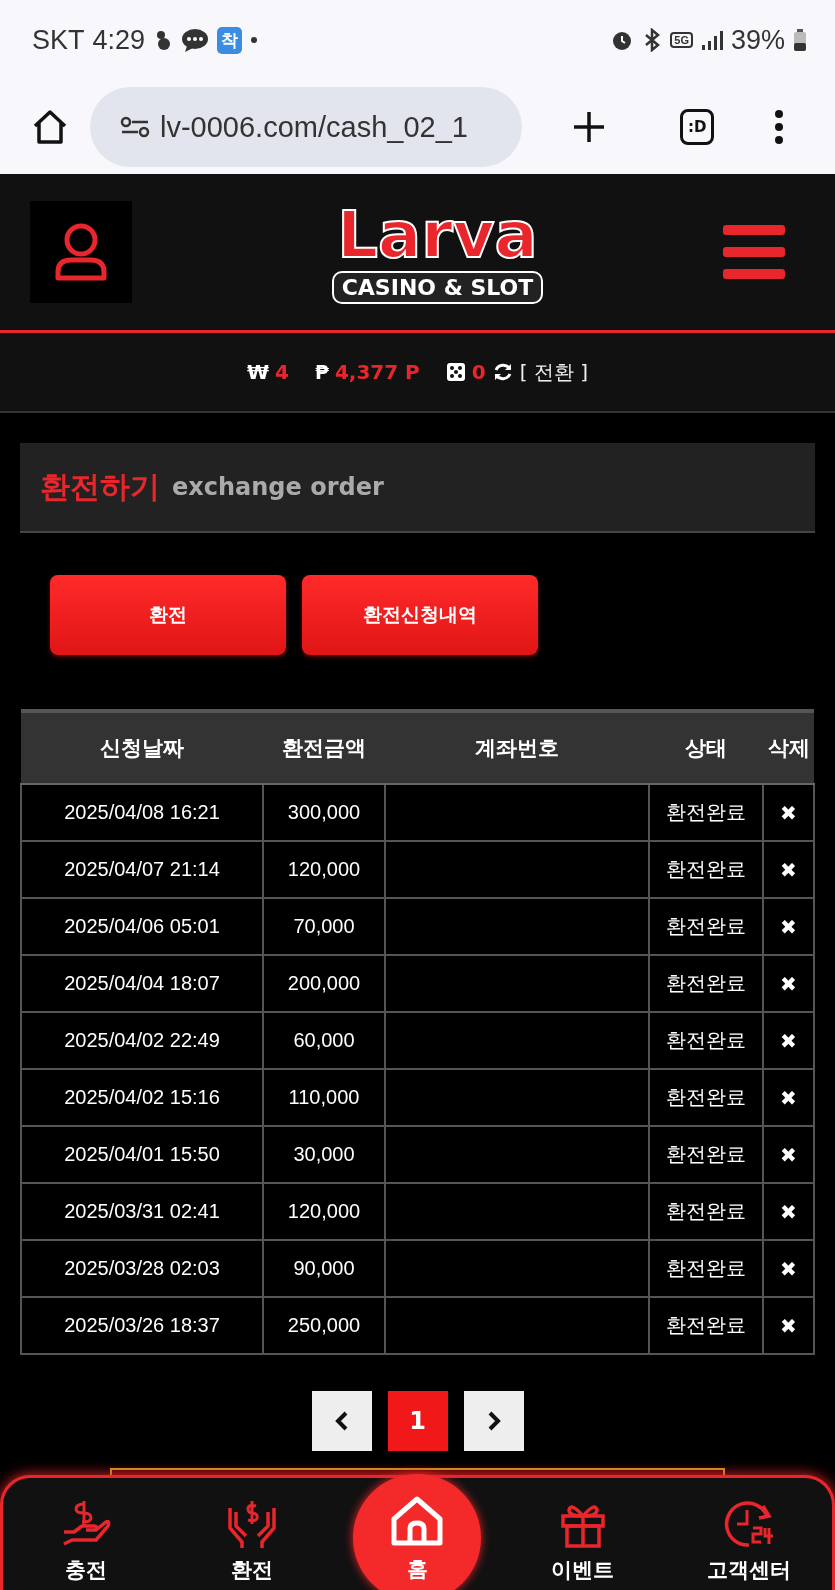  Describe the element at coordinates (583, 1570) in the screenshot. I see `nav-label: 이벤트` at that location.